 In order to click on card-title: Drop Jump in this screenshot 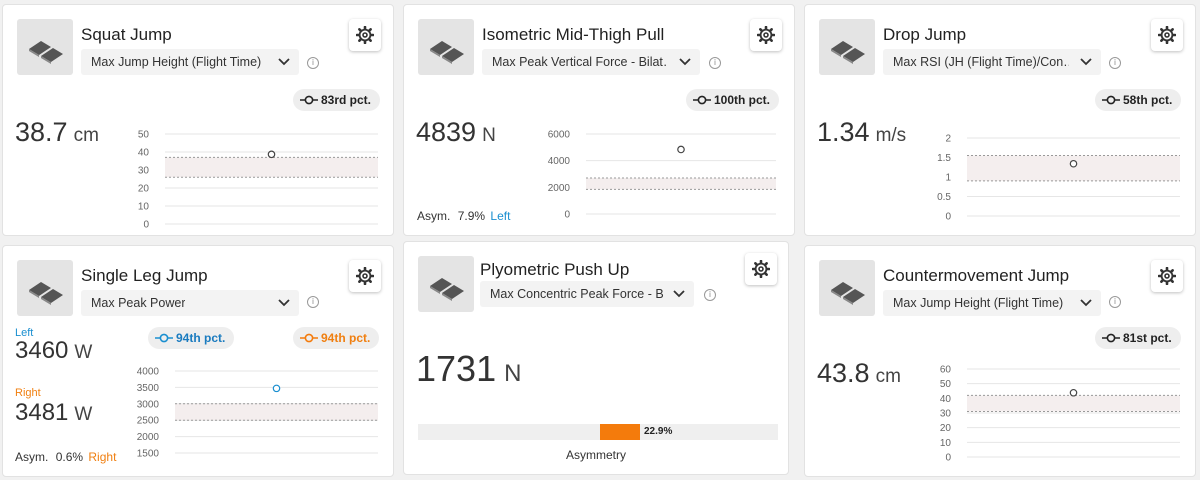, I will do `click(925, 34)`.